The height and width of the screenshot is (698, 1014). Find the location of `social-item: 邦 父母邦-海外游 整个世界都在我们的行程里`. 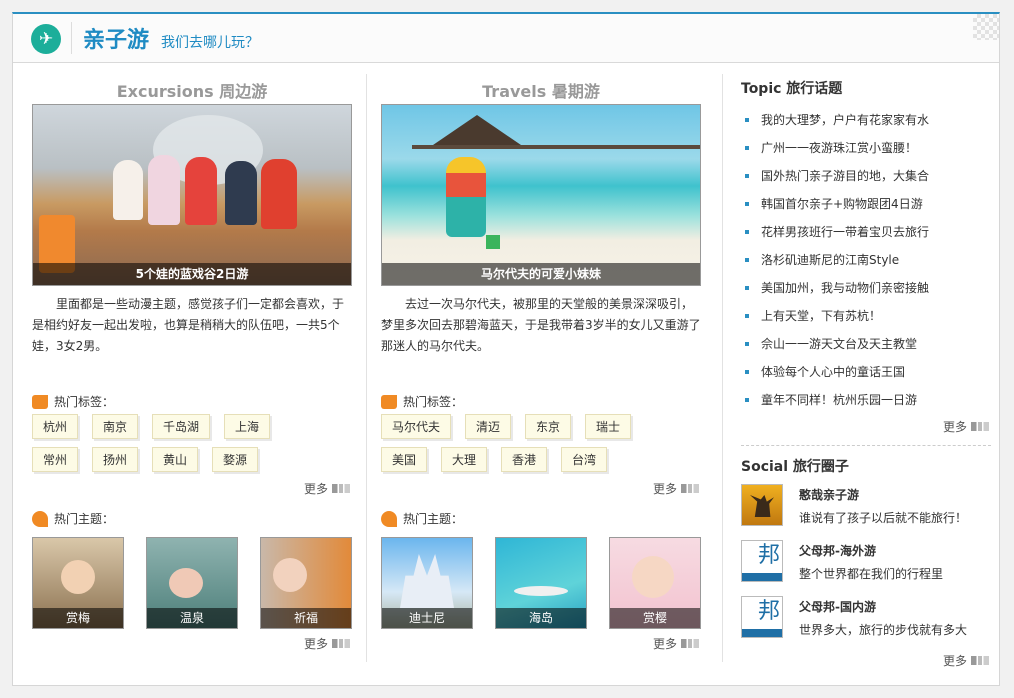

social-item: 邦 父母邦-海外游 整个世界都在我们的行程里 is located at coordinates (866, 568).